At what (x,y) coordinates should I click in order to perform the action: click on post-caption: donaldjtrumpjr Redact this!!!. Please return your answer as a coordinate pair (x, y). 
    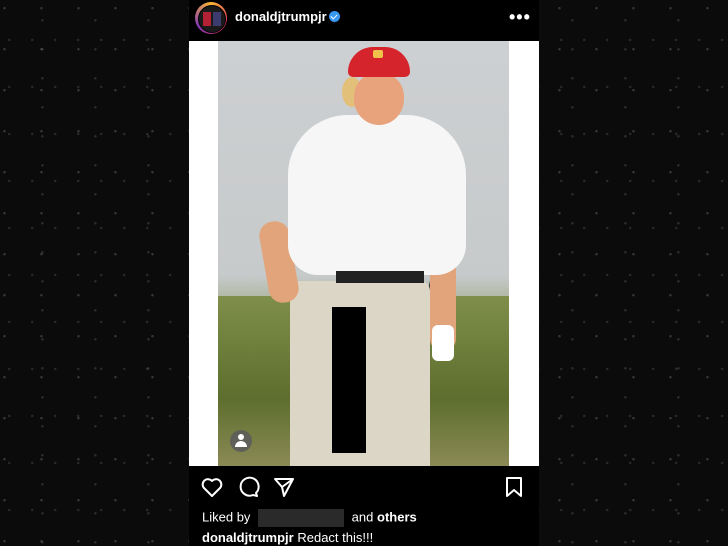
    Looking at the image, I should click on (287, 537).